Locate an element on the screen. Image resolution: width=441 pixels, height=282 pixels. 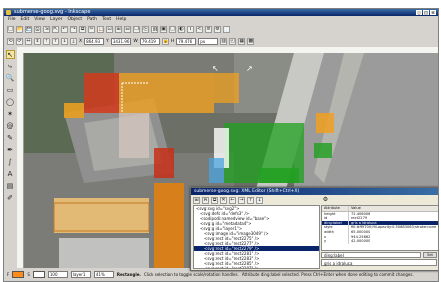
save-icon: 💾 is located at coordinates (28, 29).